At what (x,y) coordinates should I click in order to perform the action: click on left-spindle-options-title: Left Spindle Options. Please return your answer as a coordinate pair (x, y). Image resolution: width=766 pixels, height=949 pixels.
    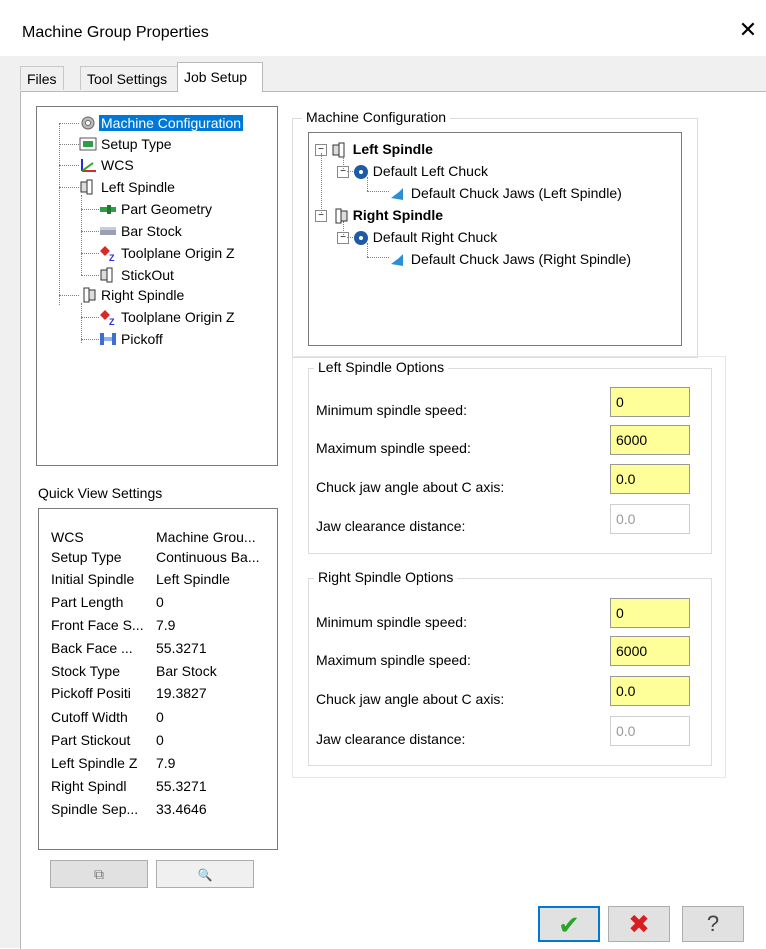
    Looking at the image, I should click on (381, 367).